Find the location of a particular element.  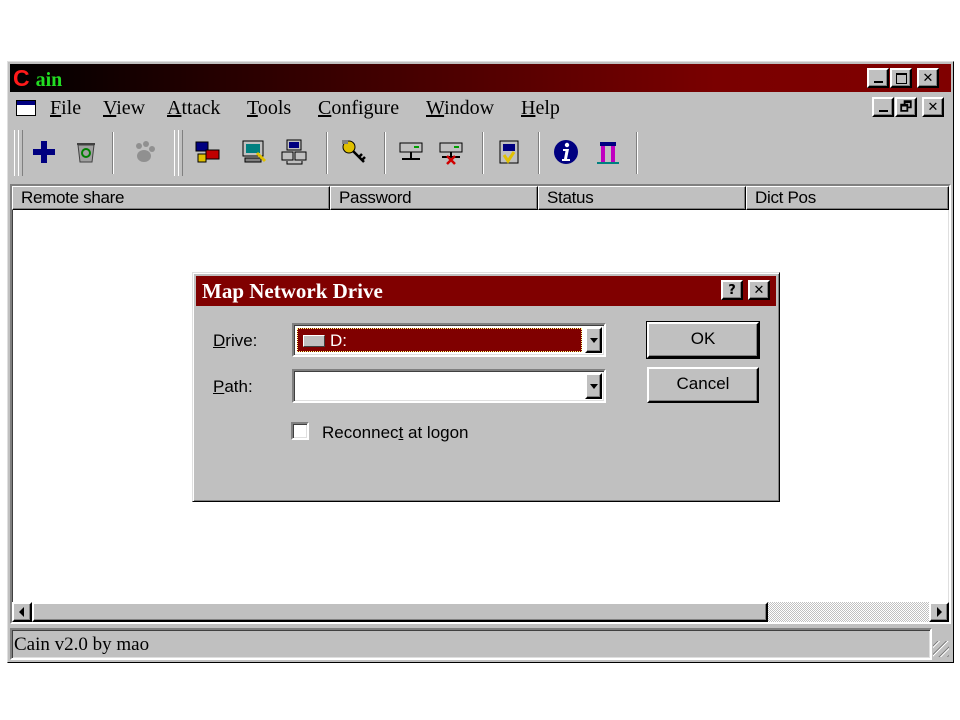

drive-select: D: is located at coordinates (449, 340).